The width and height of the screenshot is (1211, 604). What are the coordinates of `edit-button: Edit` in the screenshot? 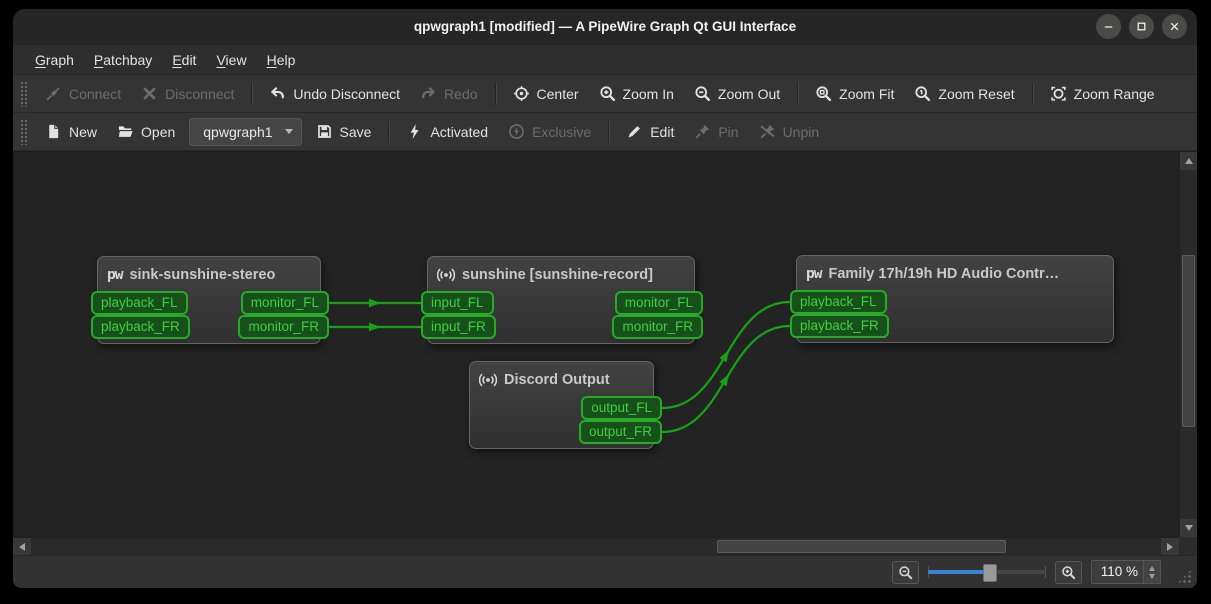 It's located at (650, 131).